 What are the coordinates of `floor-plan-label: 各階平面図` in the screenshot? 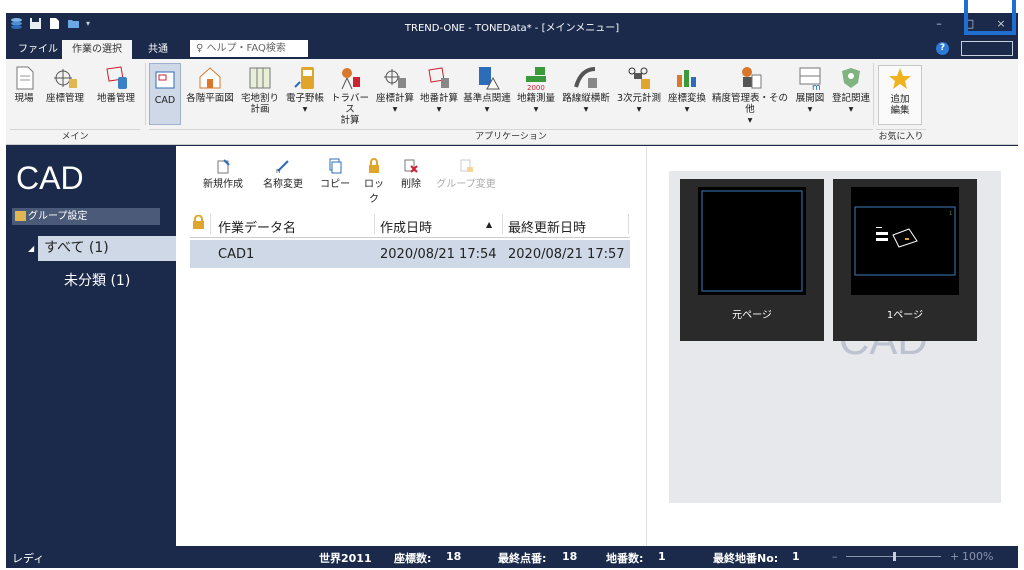 It's located at (210, 98).